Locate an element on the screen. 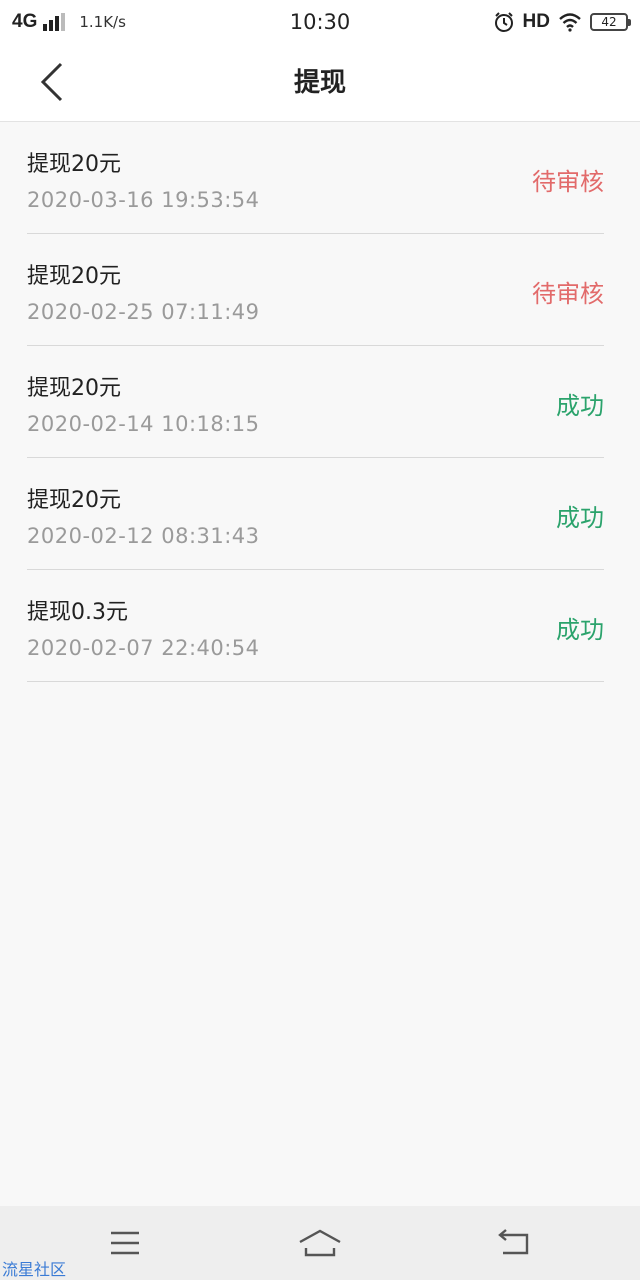 The width and height of the screenshot is (640, 1280). battery-level: 42 is located at coordinates (609, 22).